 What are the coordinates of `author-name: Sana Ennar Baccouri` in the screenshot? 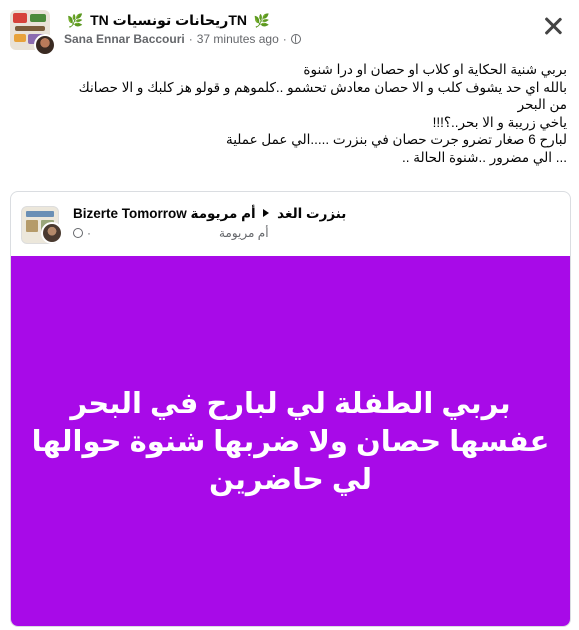 It's located at (124, 39).